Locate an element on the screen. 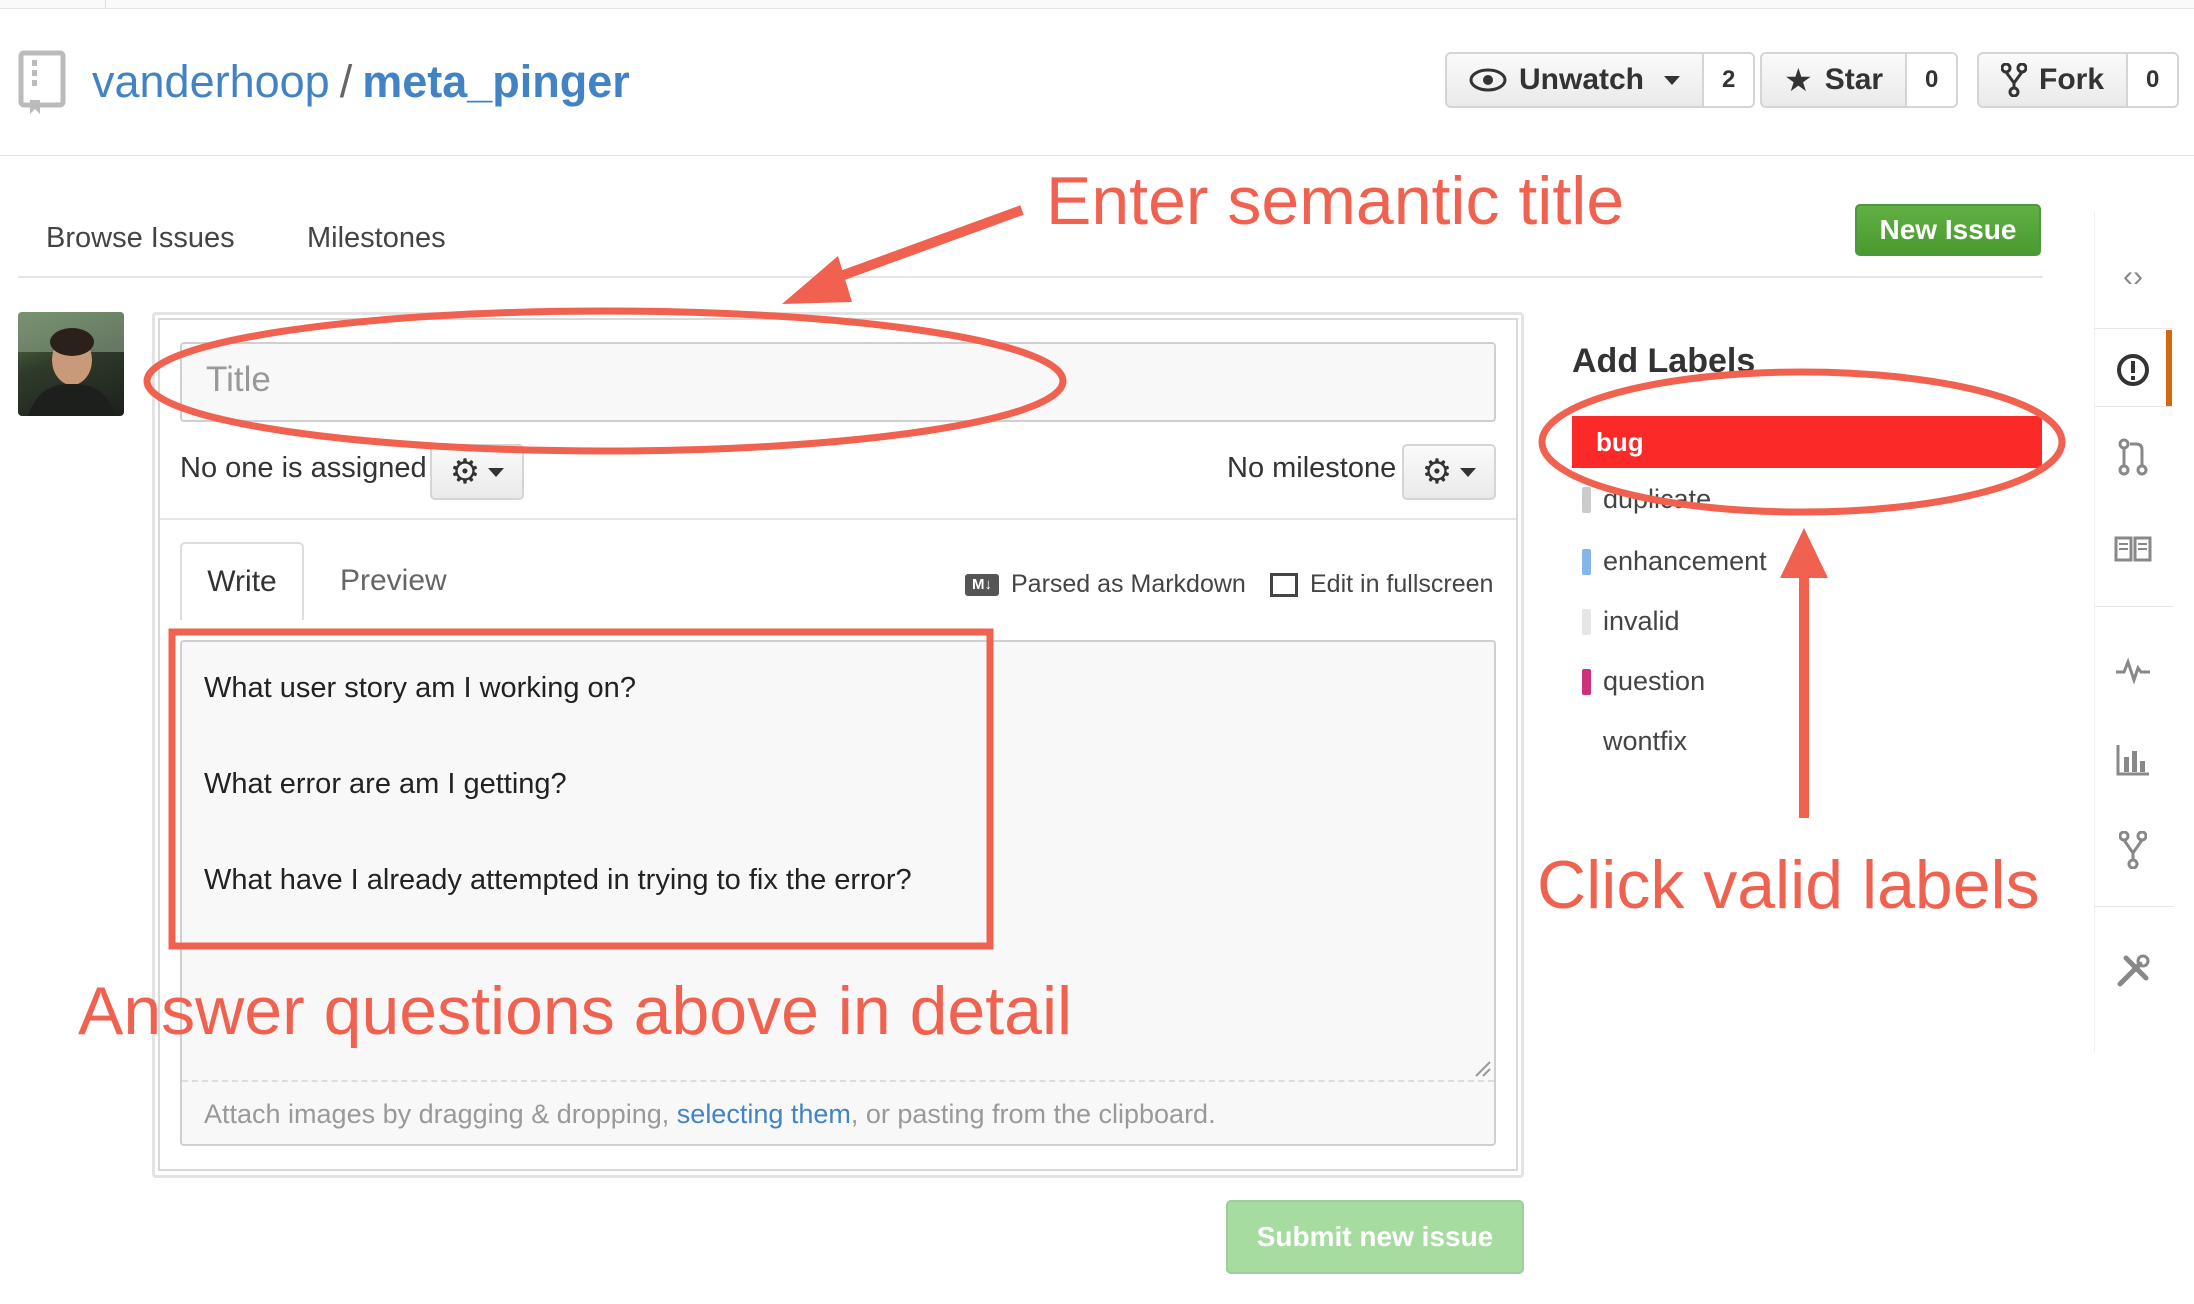  repo-book-icon is located at coordinates (42, 83).